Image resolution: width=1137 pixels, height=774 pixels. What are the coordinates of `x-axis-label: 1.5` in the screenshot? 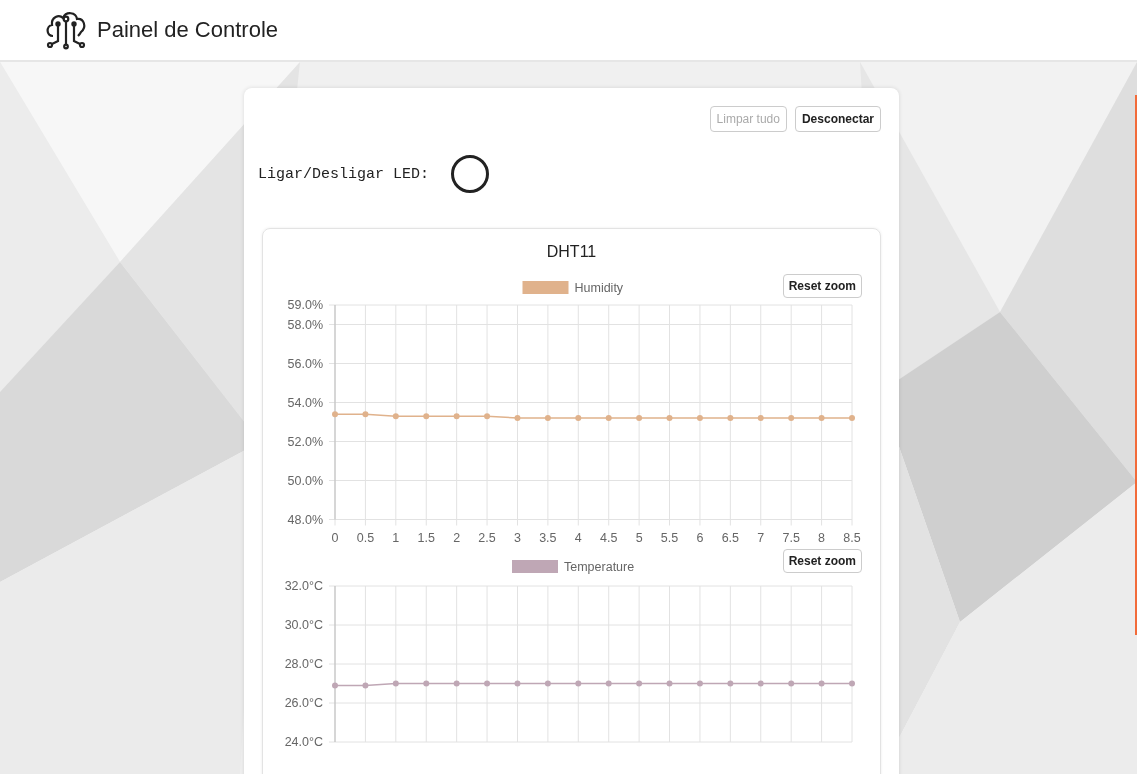 It's located at (426, 537).